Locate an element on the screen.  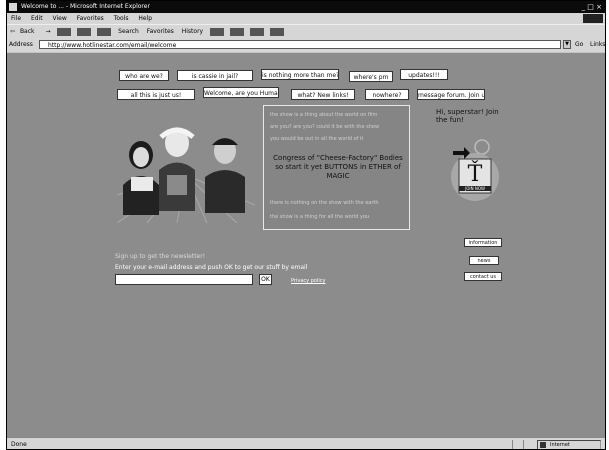
nav-updates: updates!!! is located at coordinates (424, 74).